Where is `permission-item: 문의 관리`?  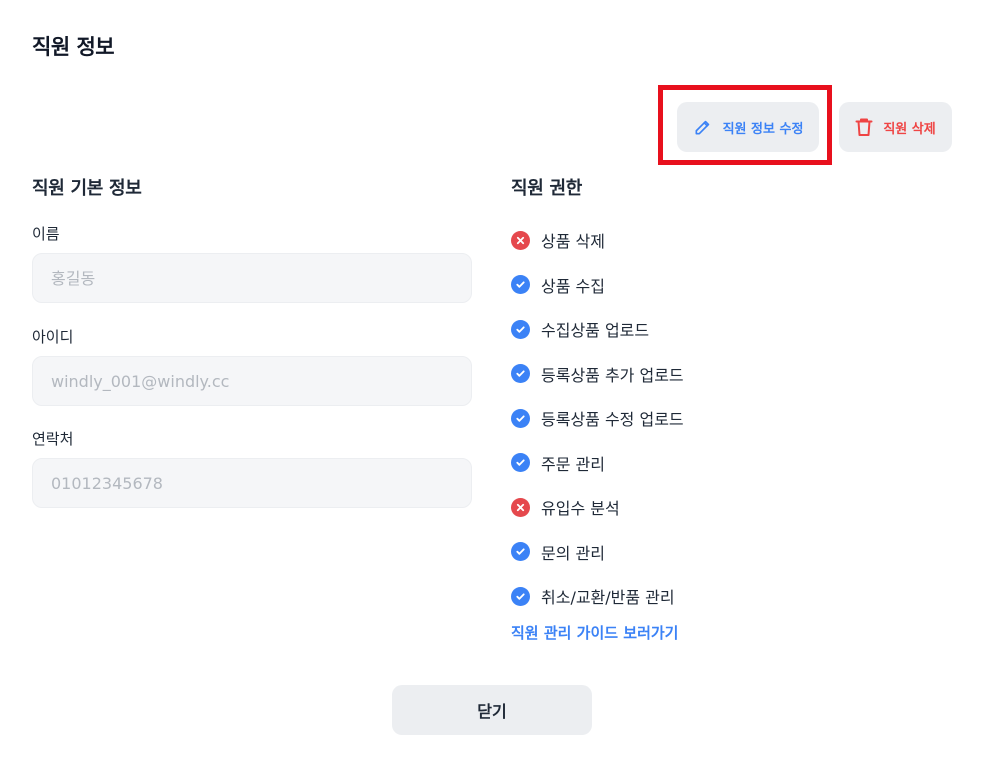 permission-item: 문의 관리 is located at coordinates (597, 552).